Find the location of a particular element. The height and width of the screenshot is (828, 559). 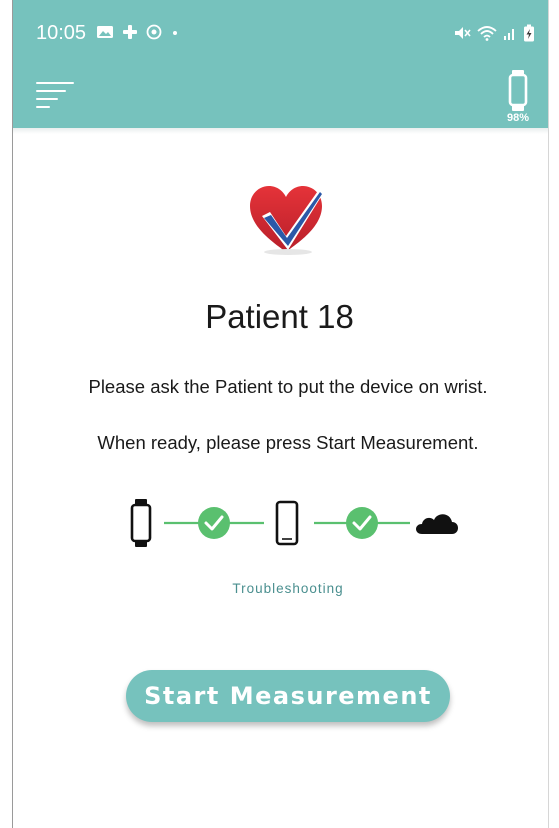

wifi-icon is located at coordinates (487, 33).